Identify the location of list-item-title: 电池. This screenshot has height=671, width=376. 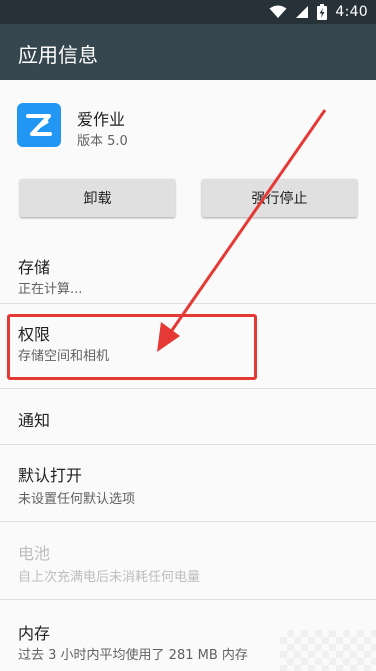
(34, 553).